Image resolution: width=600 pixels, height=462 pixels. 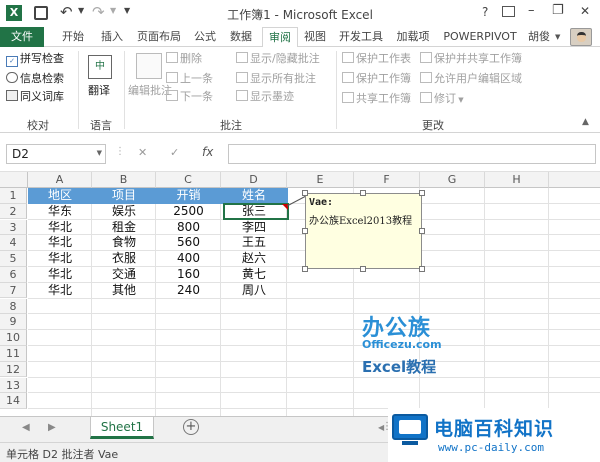 What do you see at coordinates (471, 79) in the screenshot?
I see `allow-edit-ranges-button: 允许用户编辑区域` at bounding box center [471, 79].